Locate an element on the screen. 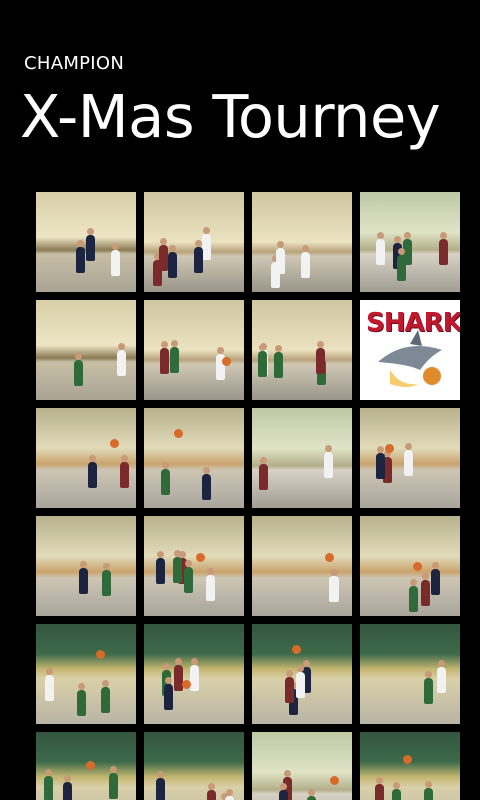 This screenshot has height=800, width=480. page-title: X-Mas Tourney is located at coordinates (230, 116).